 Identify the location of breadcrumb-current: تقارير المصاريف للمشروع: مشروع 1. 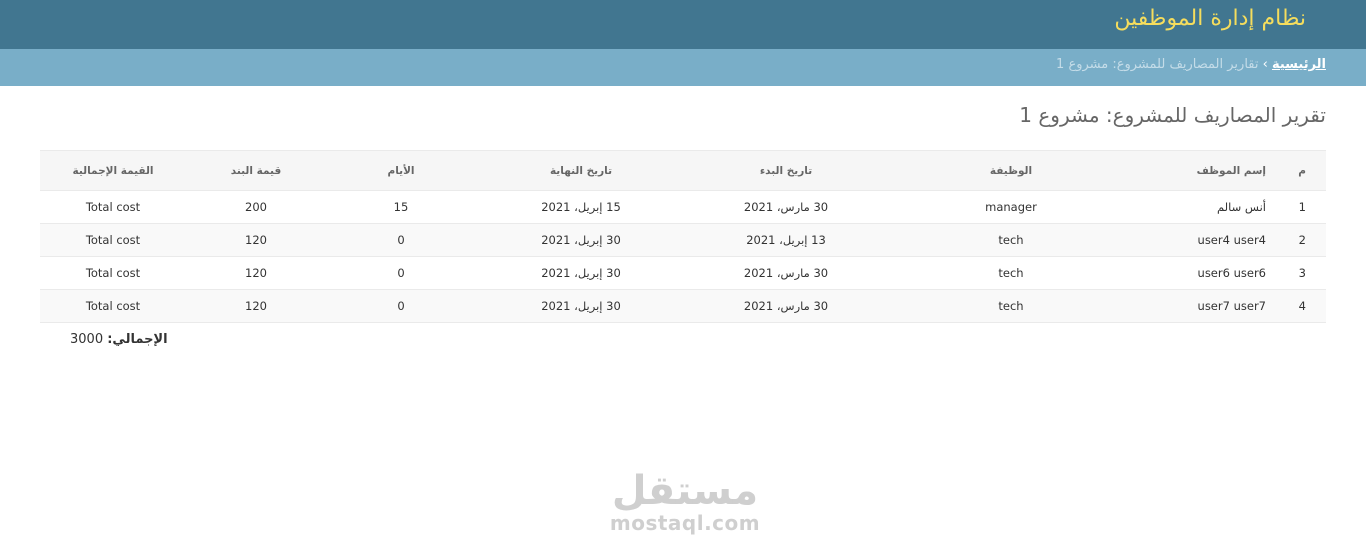
(1157, 64).